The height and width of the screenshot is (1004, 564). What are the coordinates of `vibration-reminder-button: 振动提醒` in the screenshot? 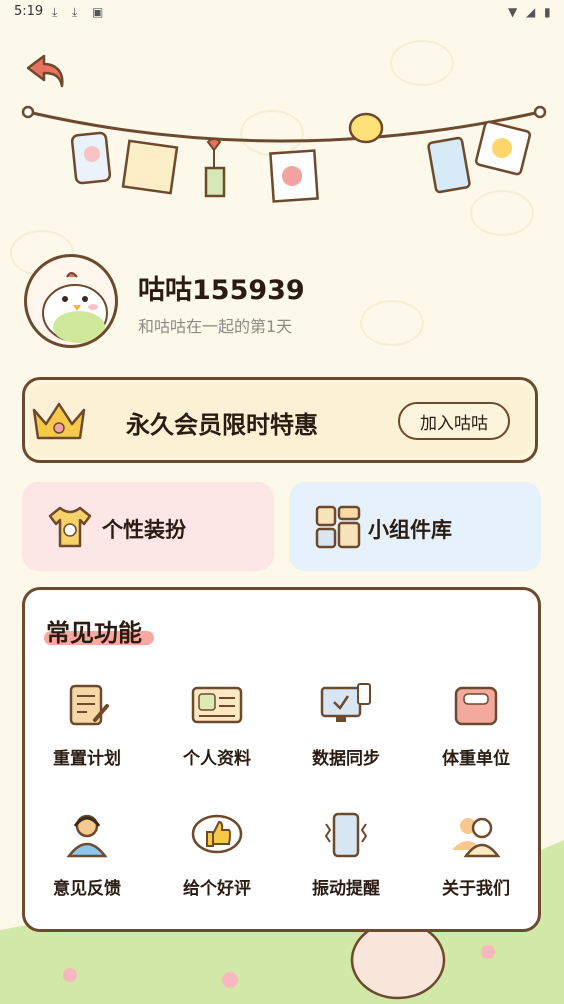 It's located at (346, 855).